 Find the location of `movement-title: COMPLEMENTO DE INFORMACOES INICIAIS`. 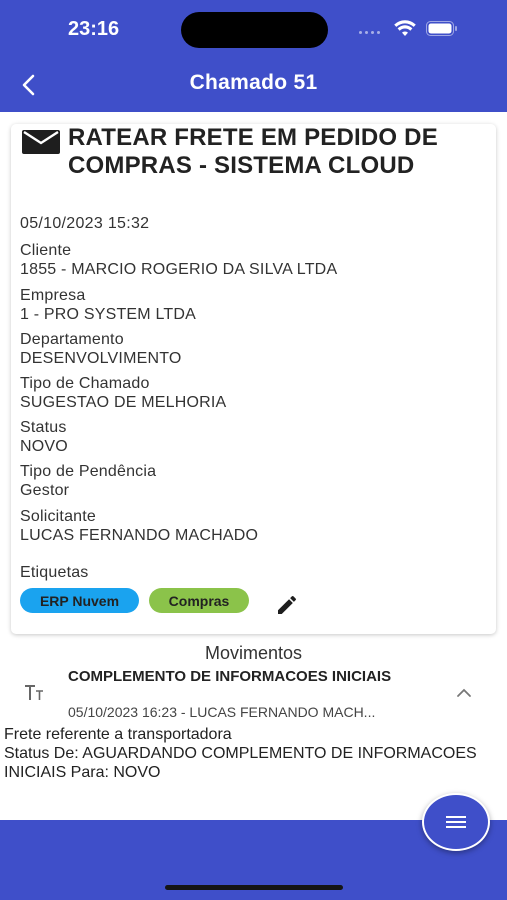

movement-title: COMPLEMENTO DE INFORMACOES INICIAIS is located at coordinates (250, 677).